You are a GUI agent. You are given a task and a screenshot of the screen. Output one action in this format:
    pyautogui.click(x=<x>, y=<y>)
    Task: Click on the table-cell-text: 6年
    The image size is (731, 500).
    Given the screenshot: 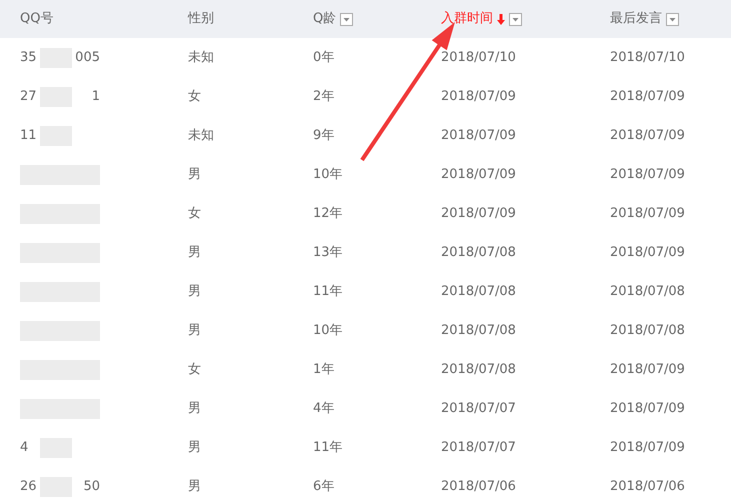 What is the action you would take?
    pyautogui.click(x=324, y=487)
    